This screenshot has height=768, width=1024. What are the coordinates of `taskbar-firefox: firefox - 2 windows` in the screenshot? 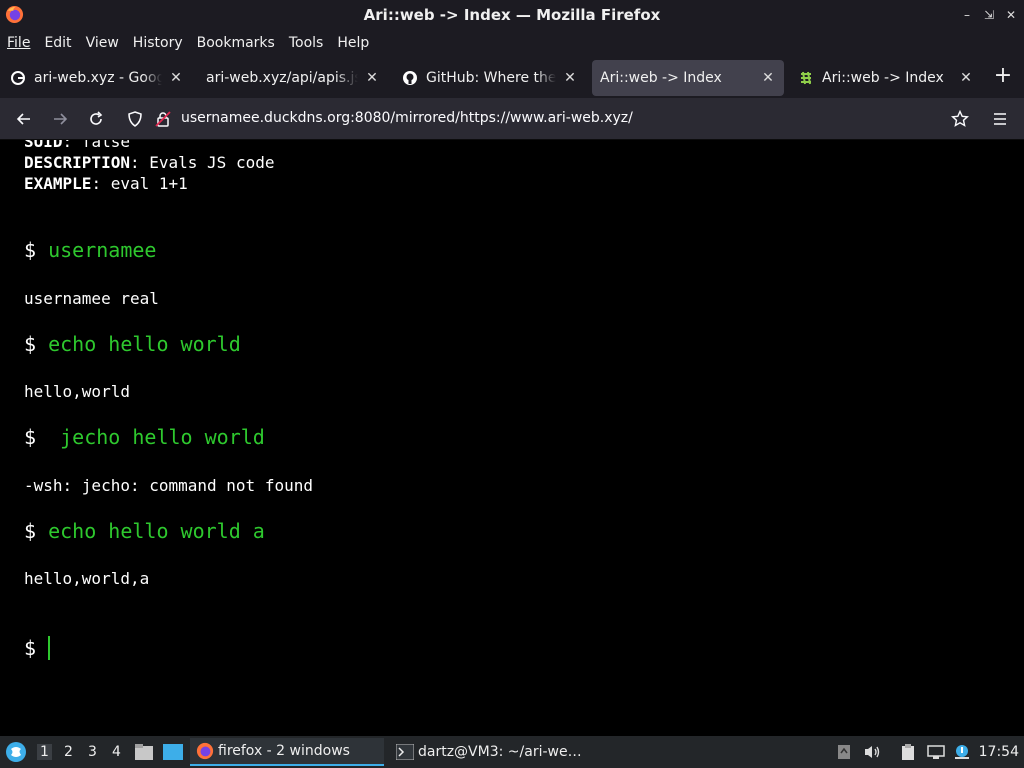 It's located at (287, 752).